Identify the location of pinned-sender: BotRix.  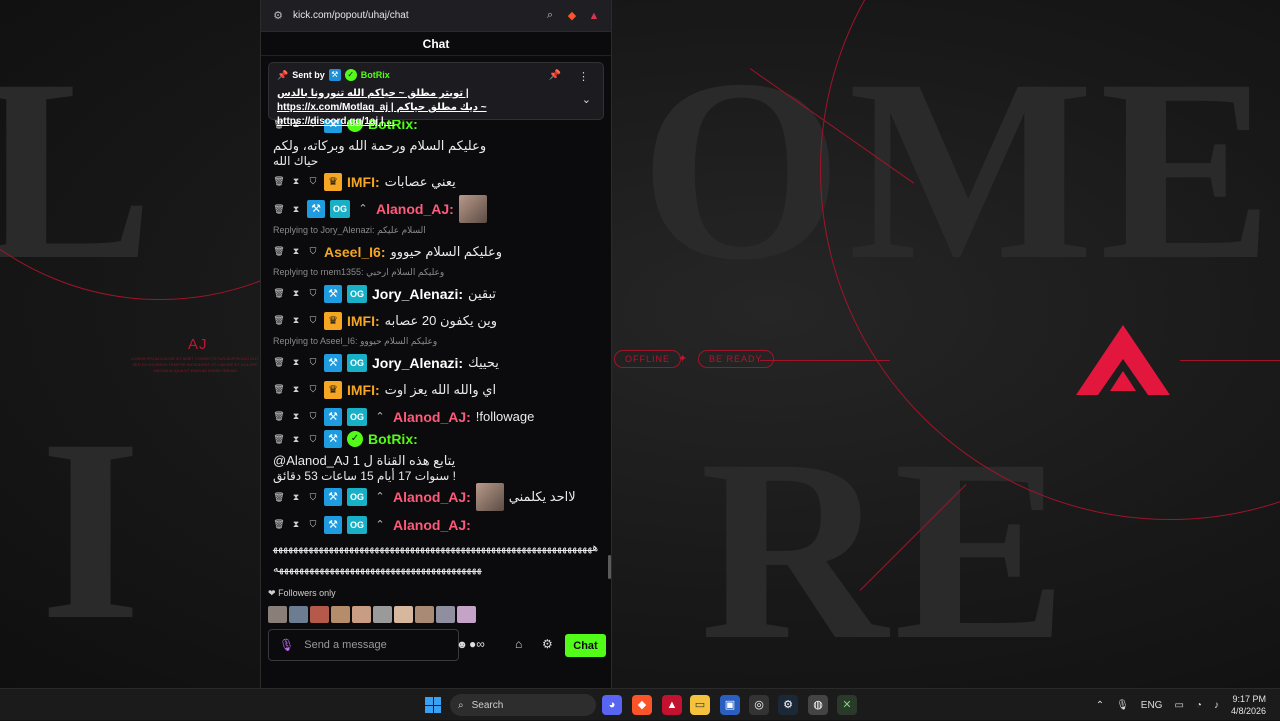
(375, 75).